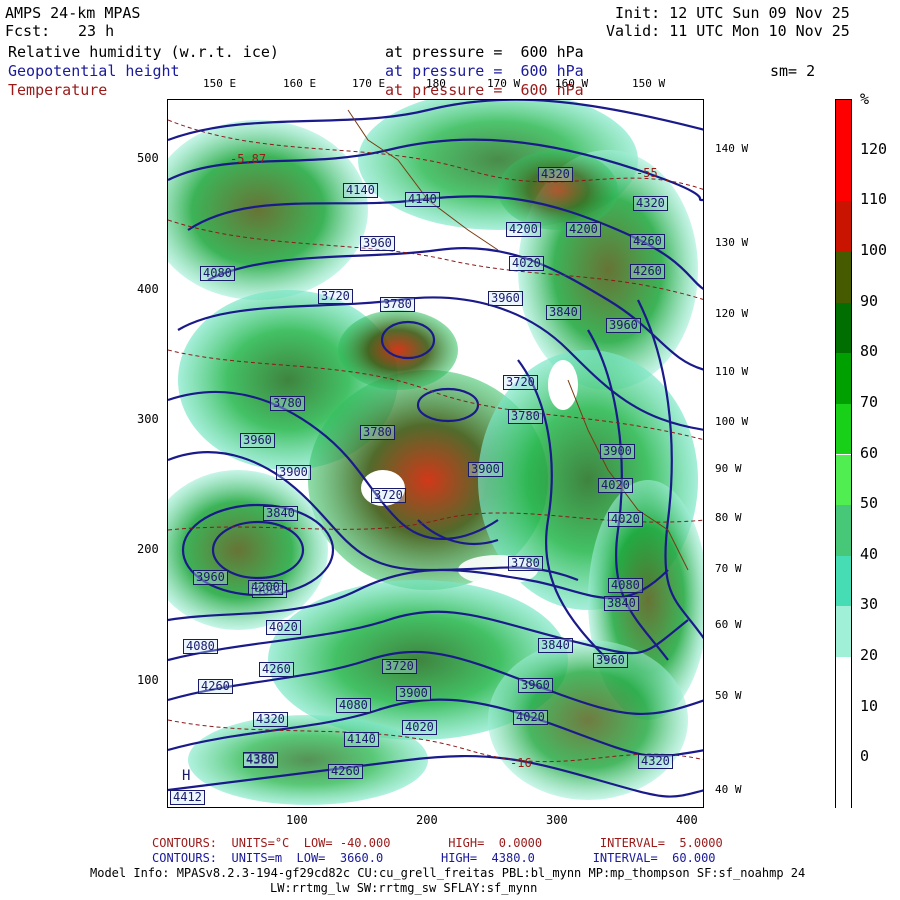  What do you see at coordinates (220, 83) in the screenshot?
I see `lon-label-top: 150 E` at bounding box center [220, 83].